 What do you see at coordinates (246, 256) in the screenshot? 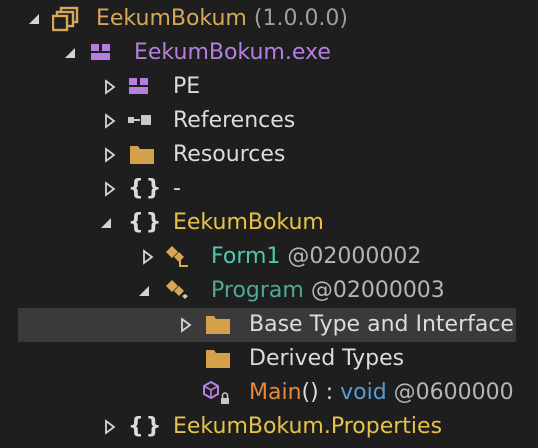
I see `form1-name: Form1` at bounding box center [246, 256].